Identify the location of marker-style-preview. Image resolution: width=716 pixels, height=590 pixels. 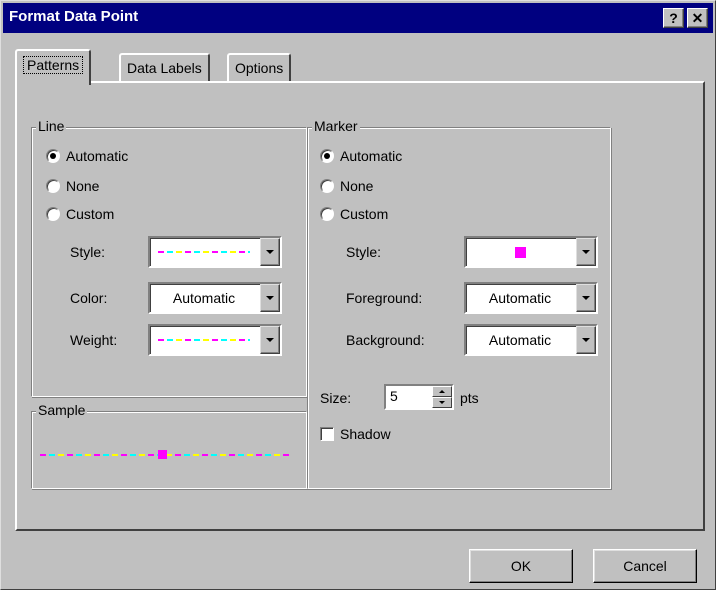
(520, 252).